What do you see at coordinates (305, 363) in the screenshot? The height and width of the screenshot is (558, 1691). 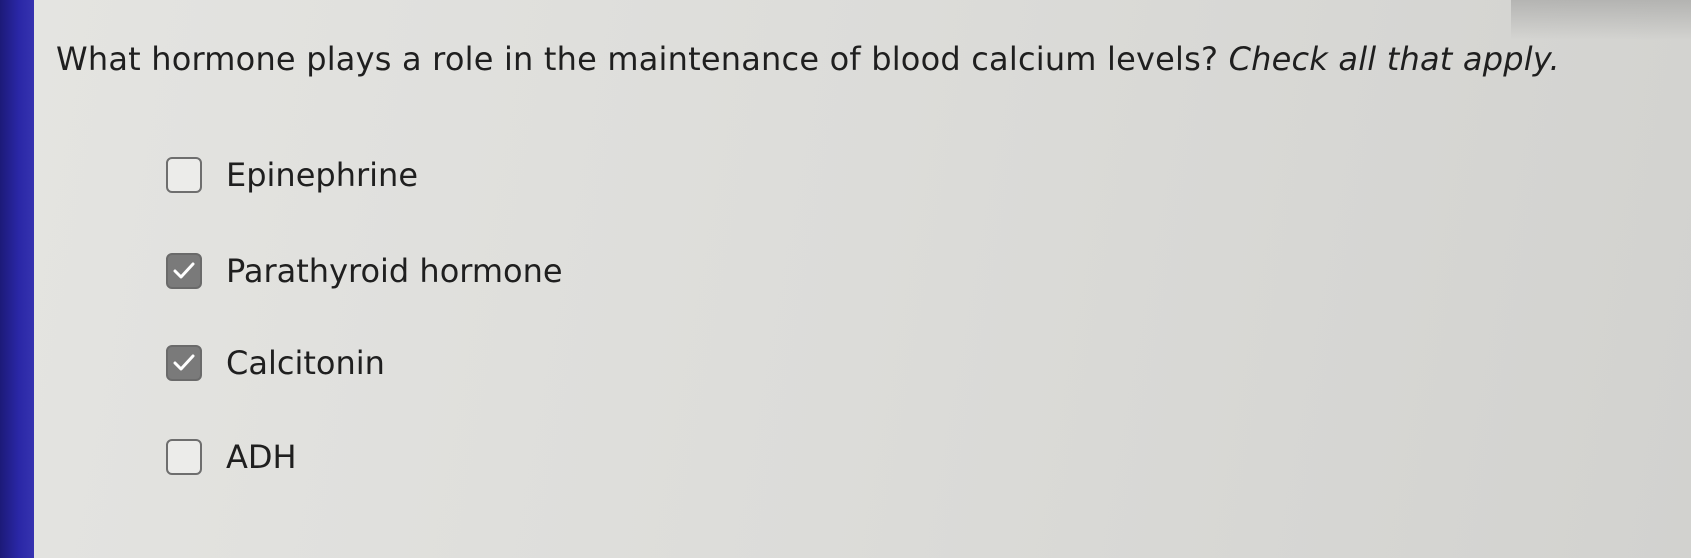 I see `option-label: Calcitonin` at bounding box center [305, 363].